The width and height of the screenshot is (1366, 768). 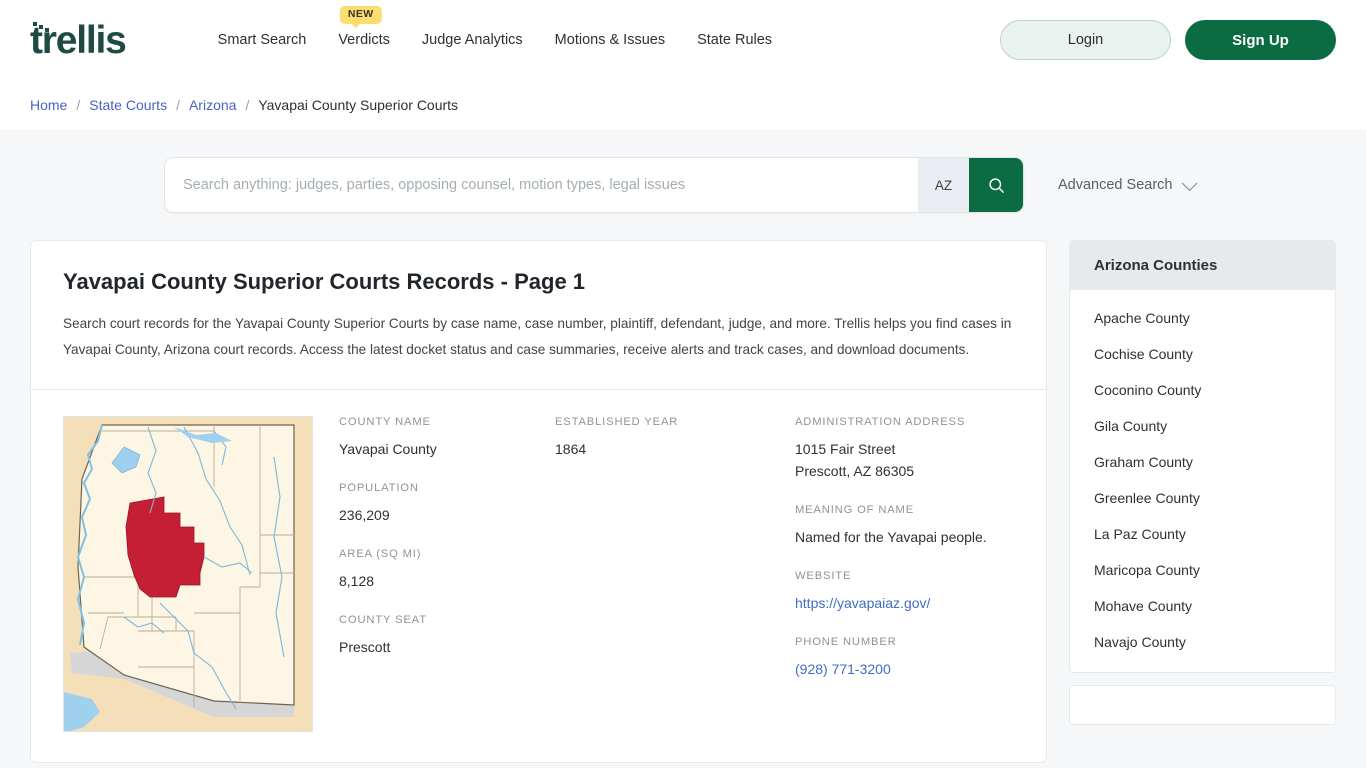 I want to click on field-phone: PHONE NUMBER (928) 771-3200, so click(x=920, y=658).